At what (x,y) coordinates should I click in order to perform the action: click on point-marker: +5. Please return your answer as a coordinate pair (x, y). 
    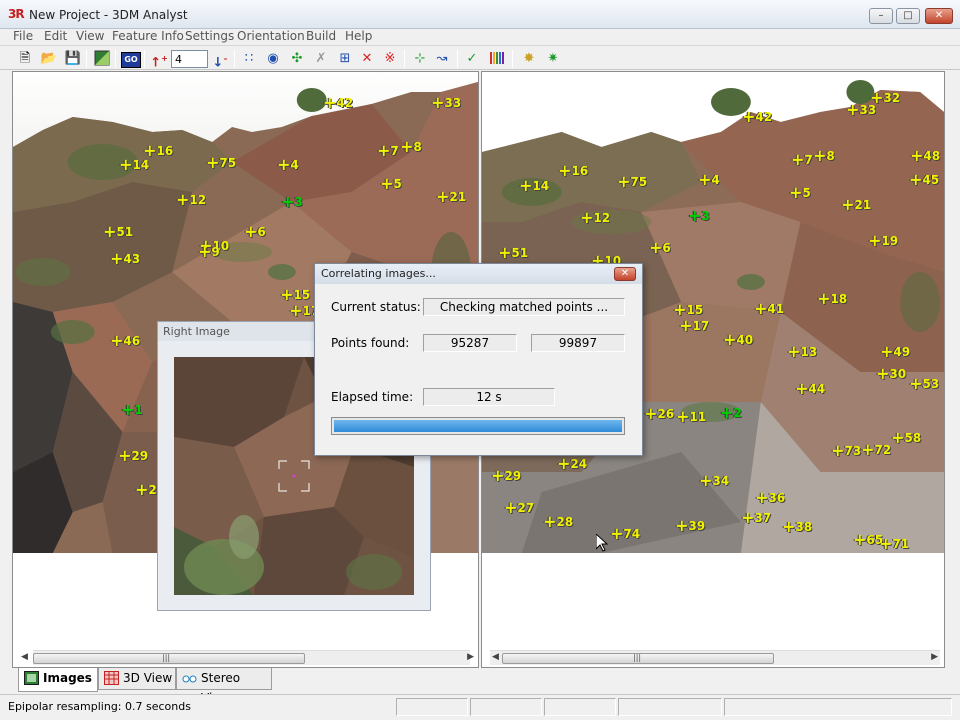
    Looking at the image, I should click on (391, 184).